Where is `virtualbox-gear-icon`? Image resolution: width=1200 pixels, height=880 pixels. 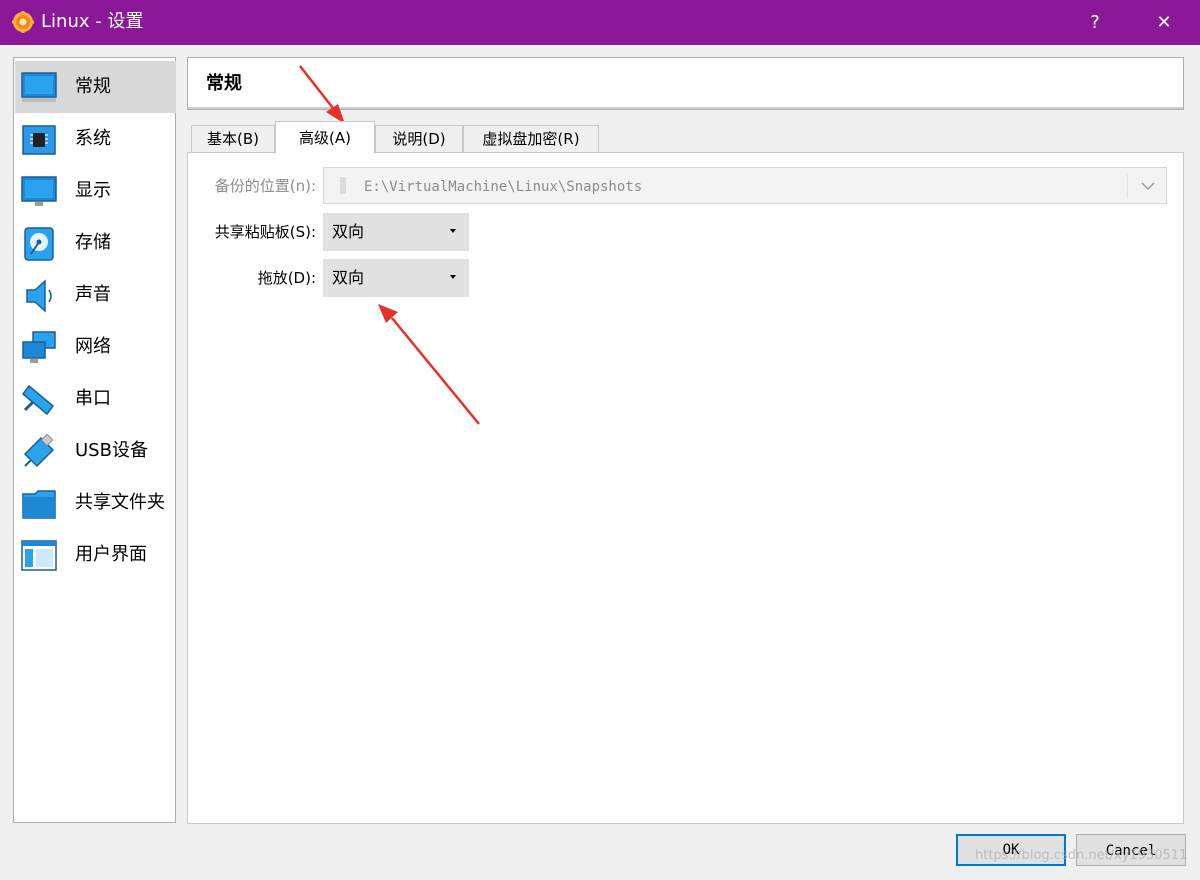
virtualbox-gear-icon is located at coordinates (23, 22).